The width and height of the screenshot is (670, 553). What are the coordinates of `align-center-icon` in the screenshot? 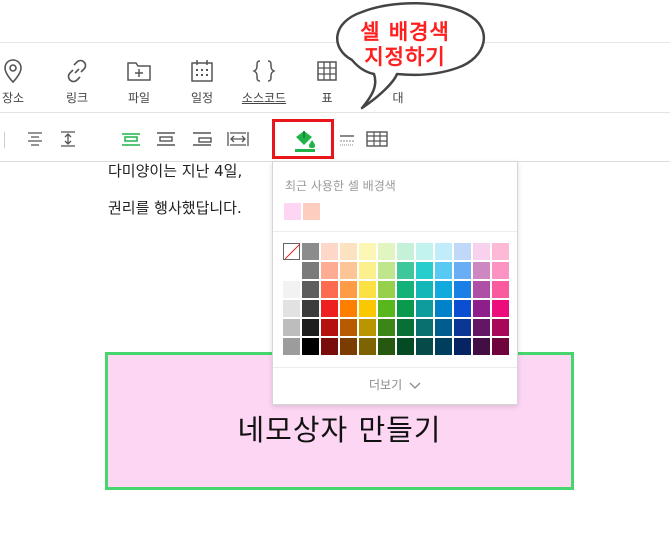 It's located at (35, 139).